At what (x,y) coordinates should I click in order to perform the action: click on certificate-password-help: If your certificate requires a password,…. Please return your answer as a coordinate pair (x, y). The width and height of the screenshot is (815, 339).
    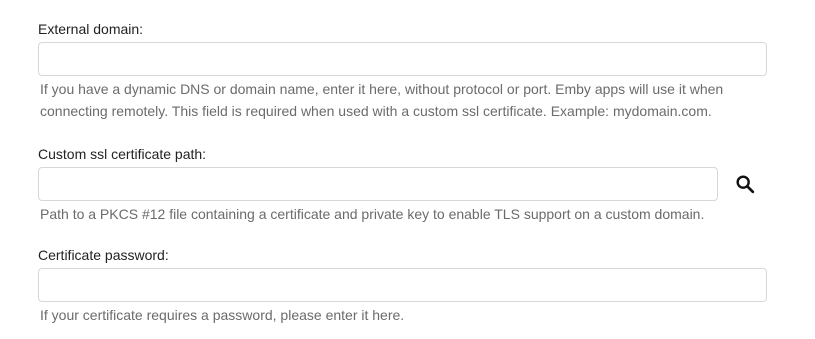
    Looking at the image, I should click on (222, 315).